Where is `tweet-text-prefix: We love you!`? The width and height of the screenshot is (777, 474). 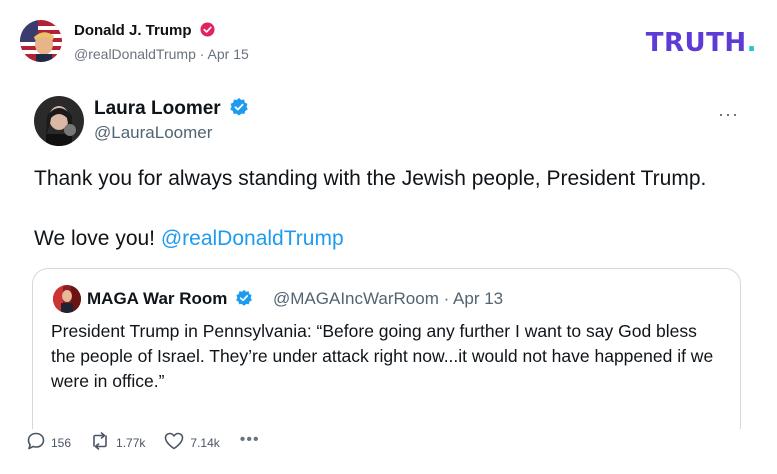
tweet-text-prefix: We love you! is located at coordinates (97, 238).